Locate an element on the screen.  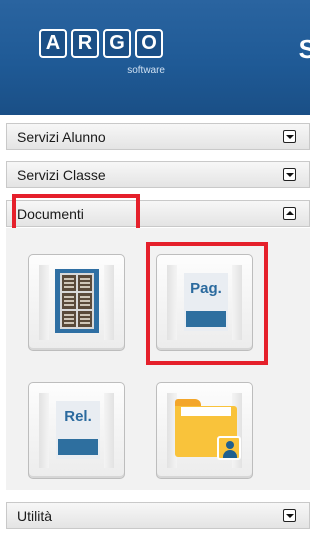
folder-user-icon is located at coordinates (208, 429).